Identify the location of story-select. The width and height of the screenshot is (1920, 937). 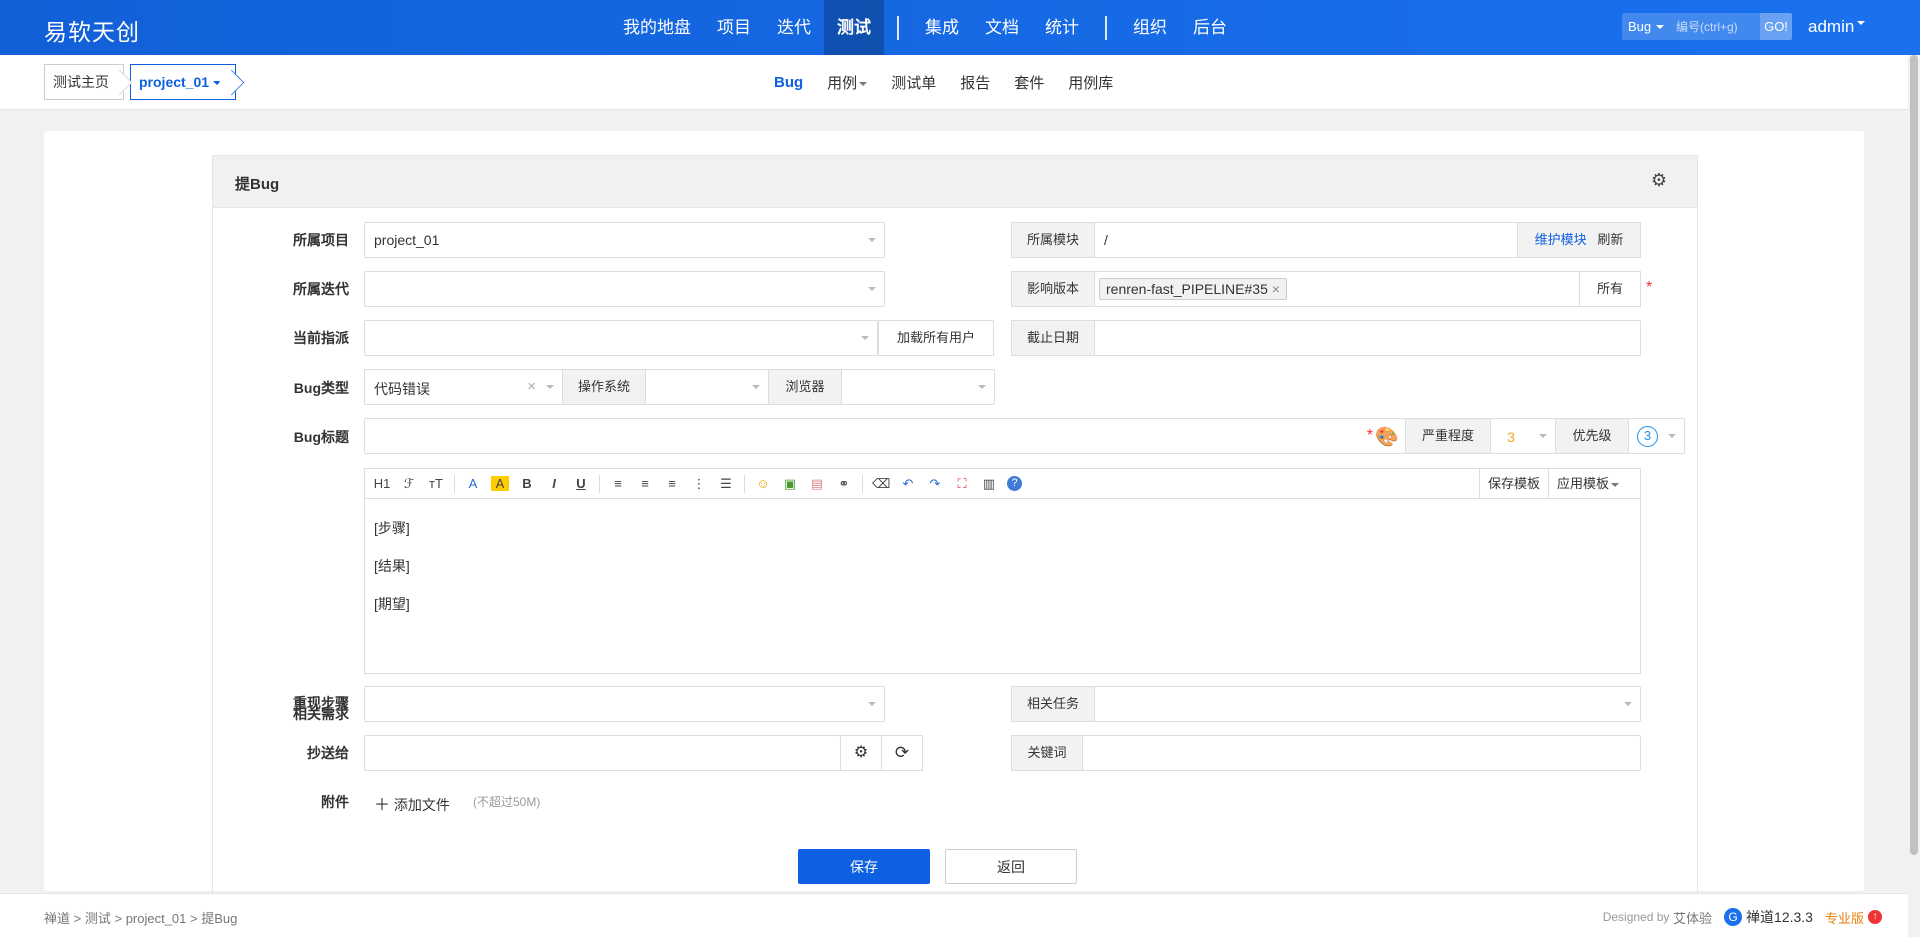
(624, 704).